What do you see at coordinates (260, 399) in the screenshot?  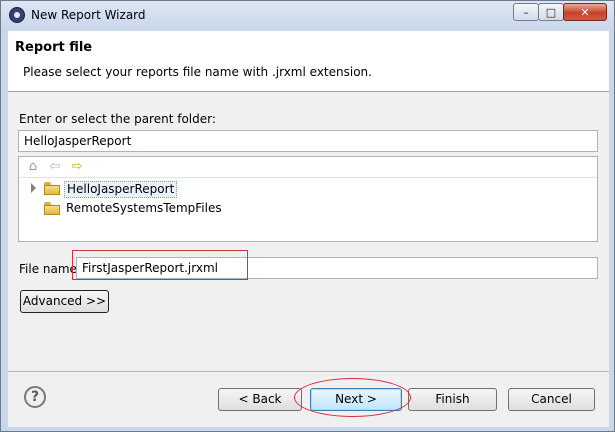 I see `back-button: < Back` at bounding box center [260, 399].